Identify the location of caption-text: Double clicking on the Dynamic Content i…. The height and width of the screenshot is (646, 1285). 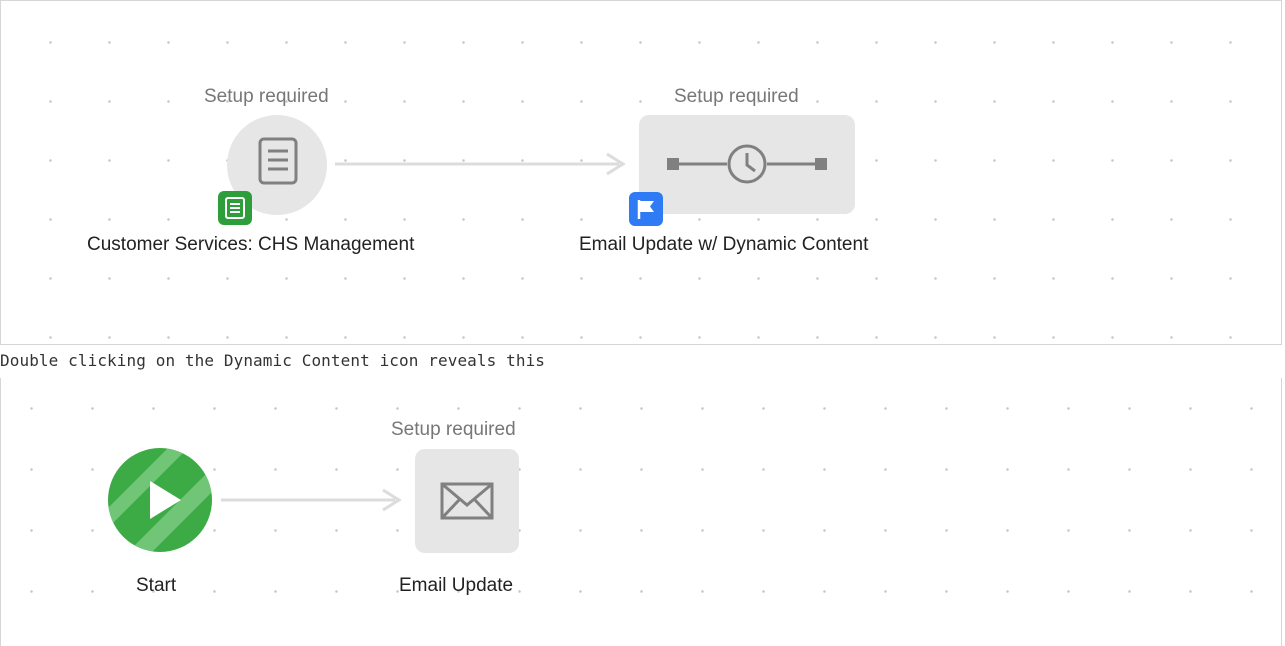
(273, 360).